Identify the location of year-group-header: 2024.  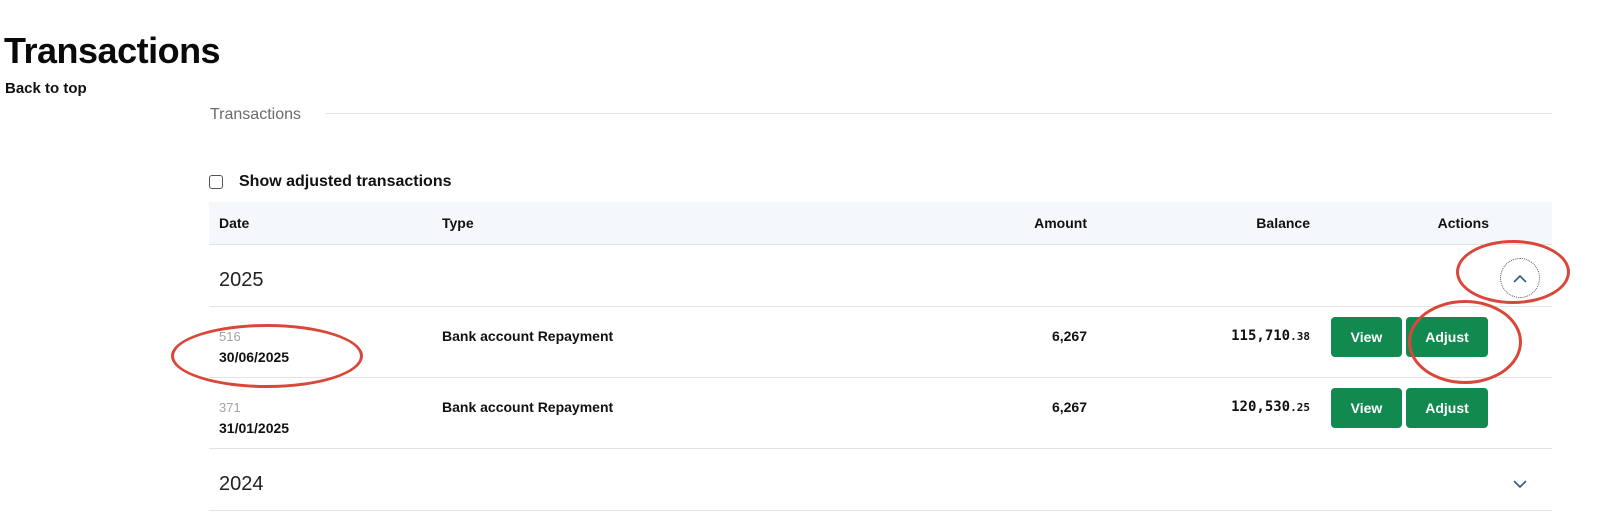
(880, 480).